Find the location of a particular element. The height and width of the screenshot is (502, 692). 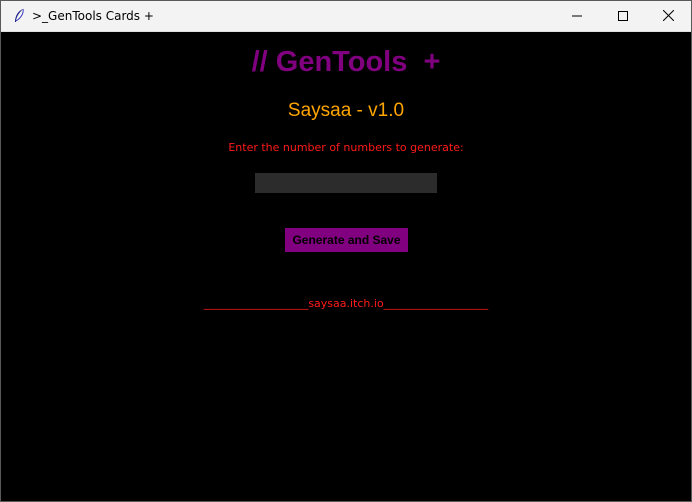

close-button is located at coordinates (668, 16).